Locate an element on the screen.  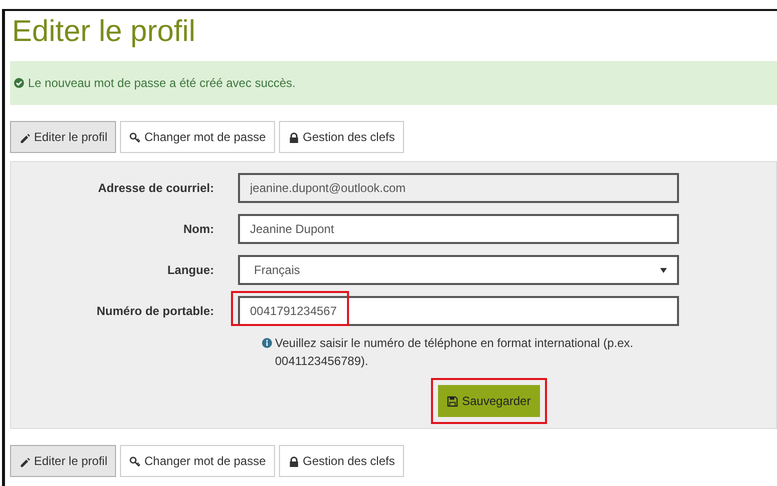
field-label: Langue: is located at coordinates (190, 270).